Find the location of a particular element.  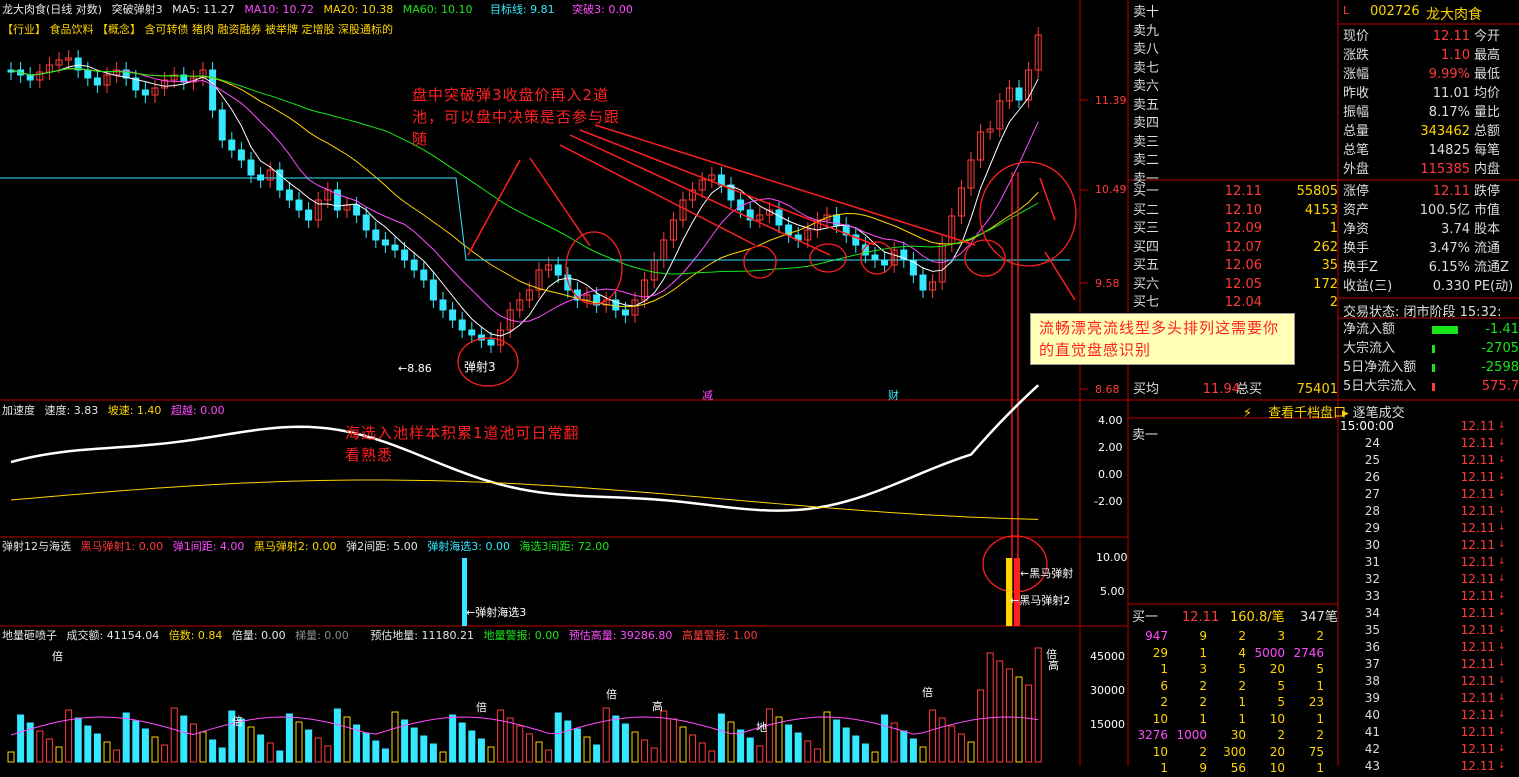

vol-dlw: 地量警报: 0.00 is located at coordinates (521, 635).